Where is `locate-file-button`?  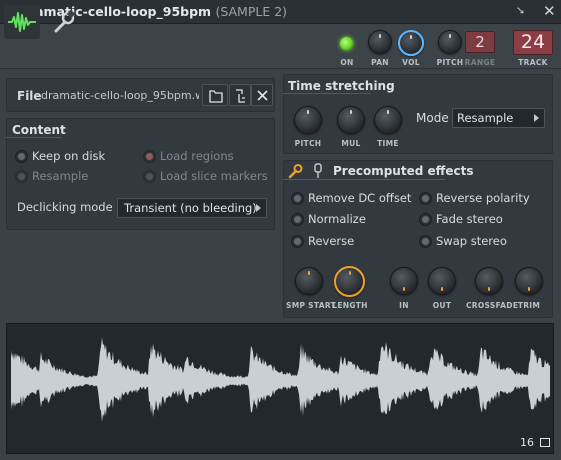 locate-file-button is located at coordinates (240, 95).